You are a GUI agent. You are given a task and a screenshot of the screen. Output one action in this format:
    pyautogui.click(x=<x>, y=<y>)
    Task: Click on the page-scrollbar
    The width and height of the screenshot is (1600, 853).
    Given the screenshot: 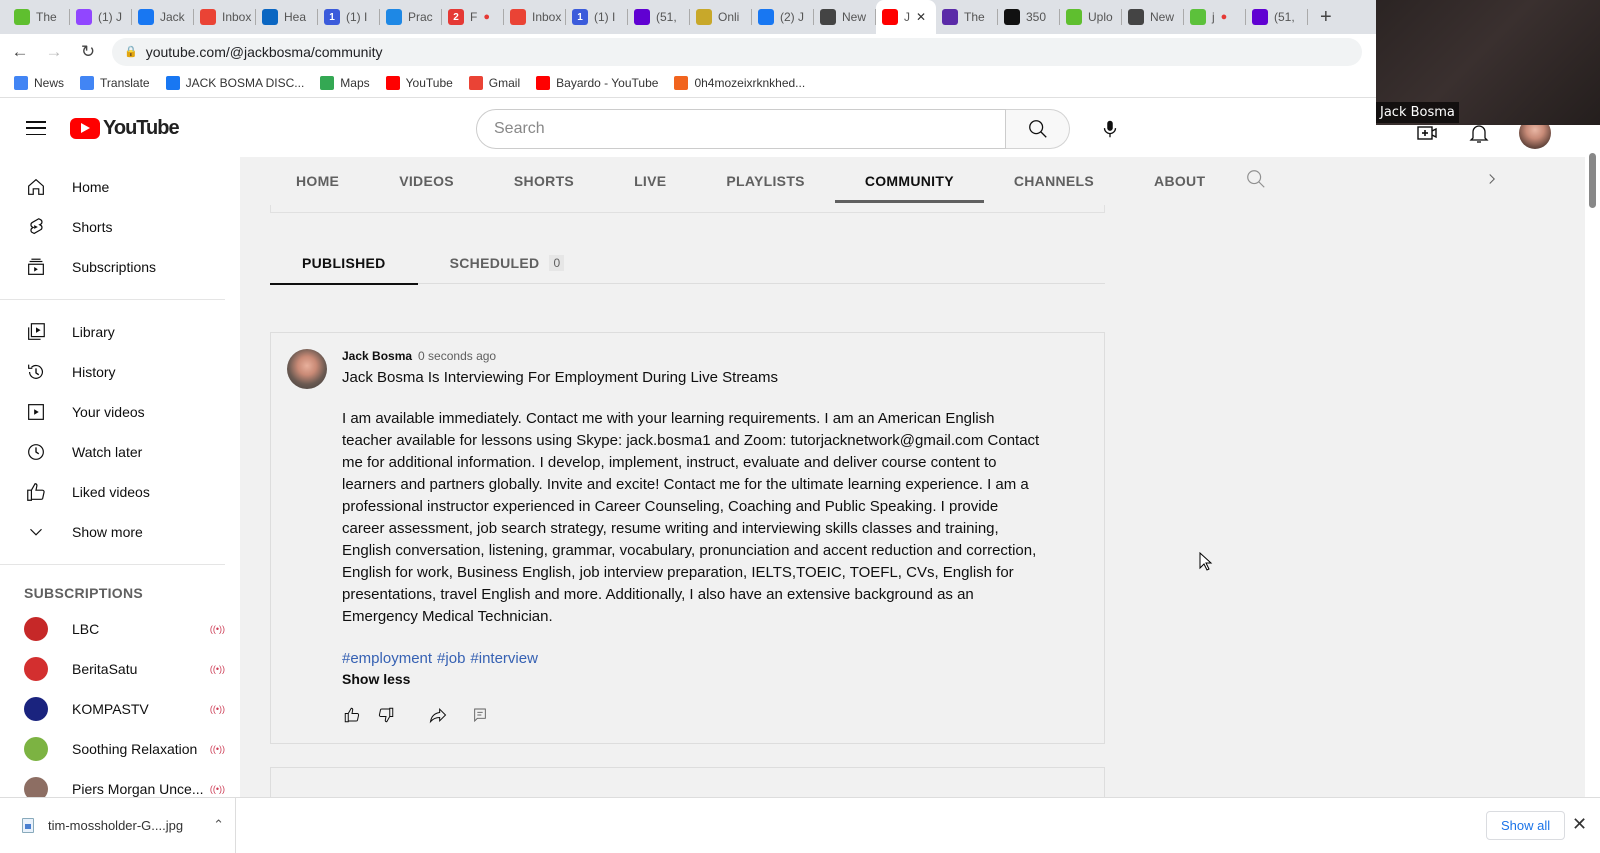 What is the action you would take?
    pyautogui.click(x=1592, y=475)
    